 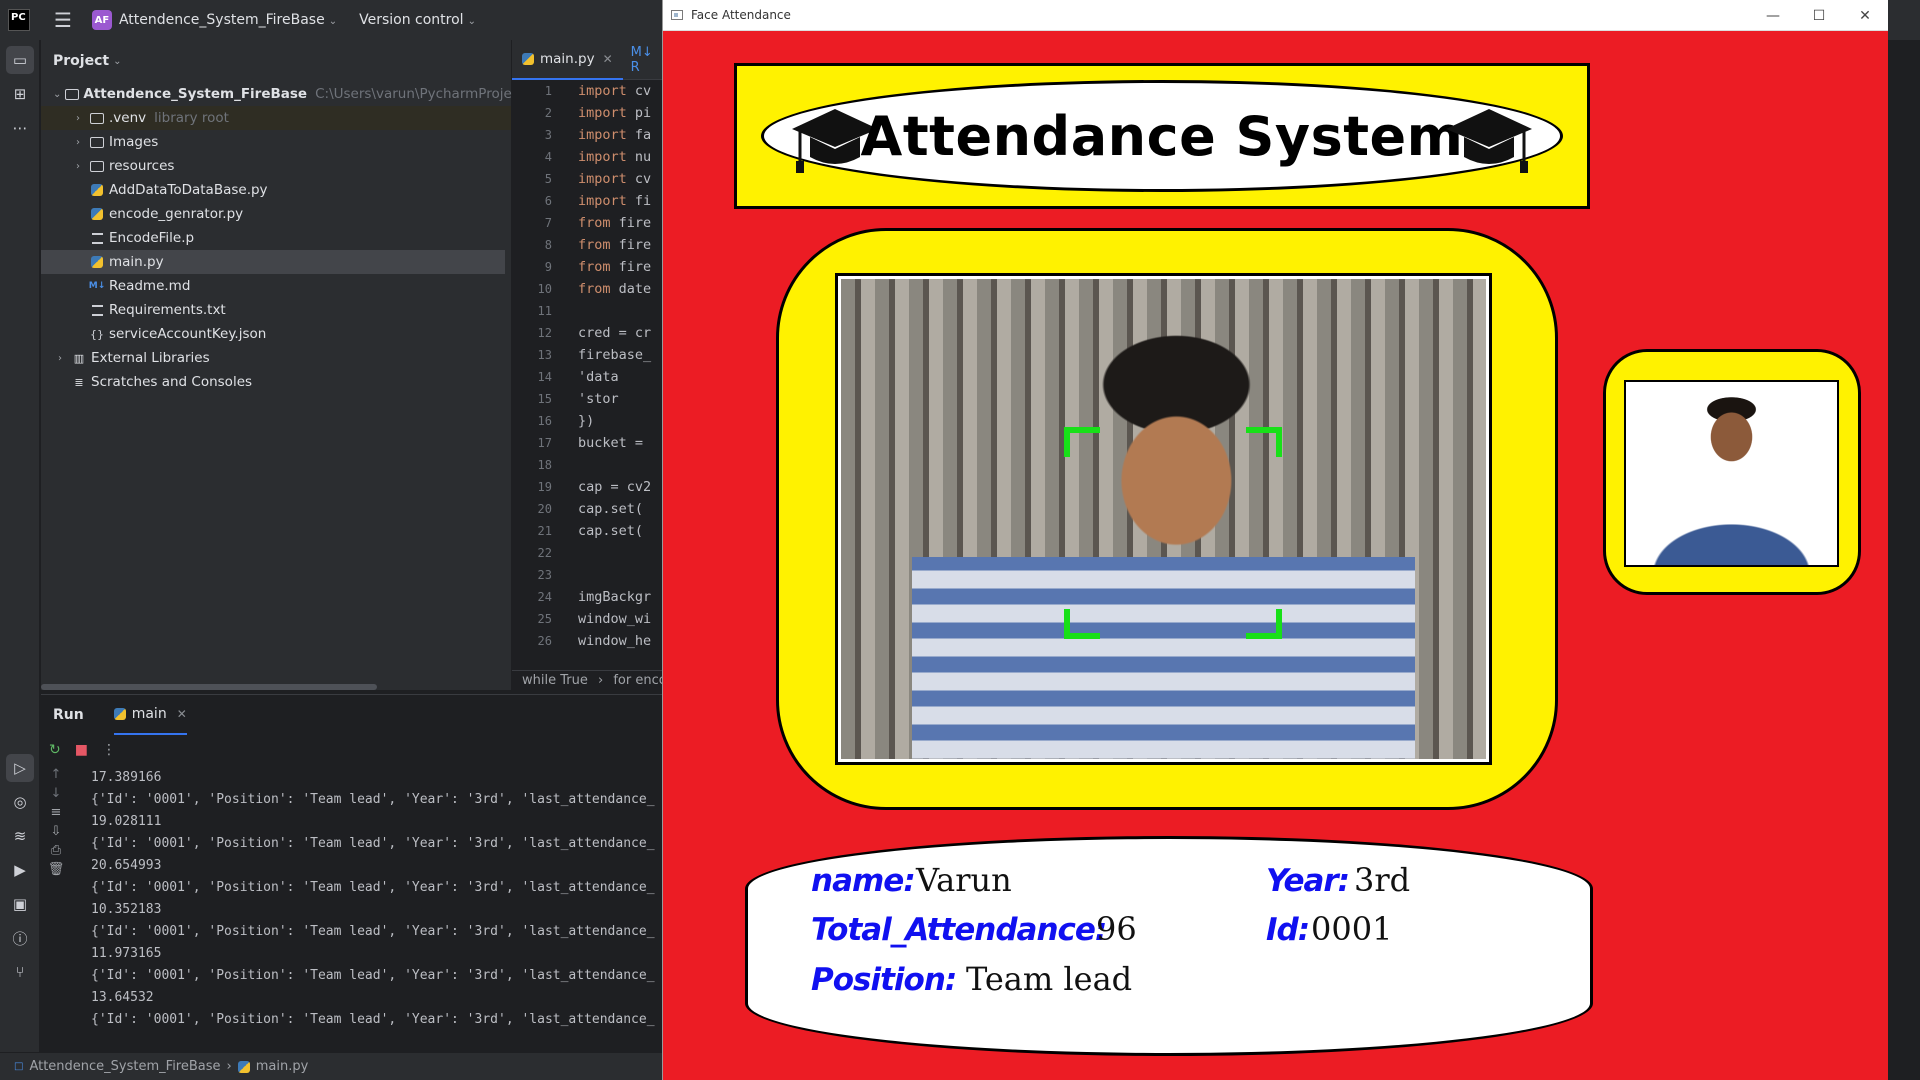 I want to click on main-menu-icon: ☰, so click(x=63, y=20).